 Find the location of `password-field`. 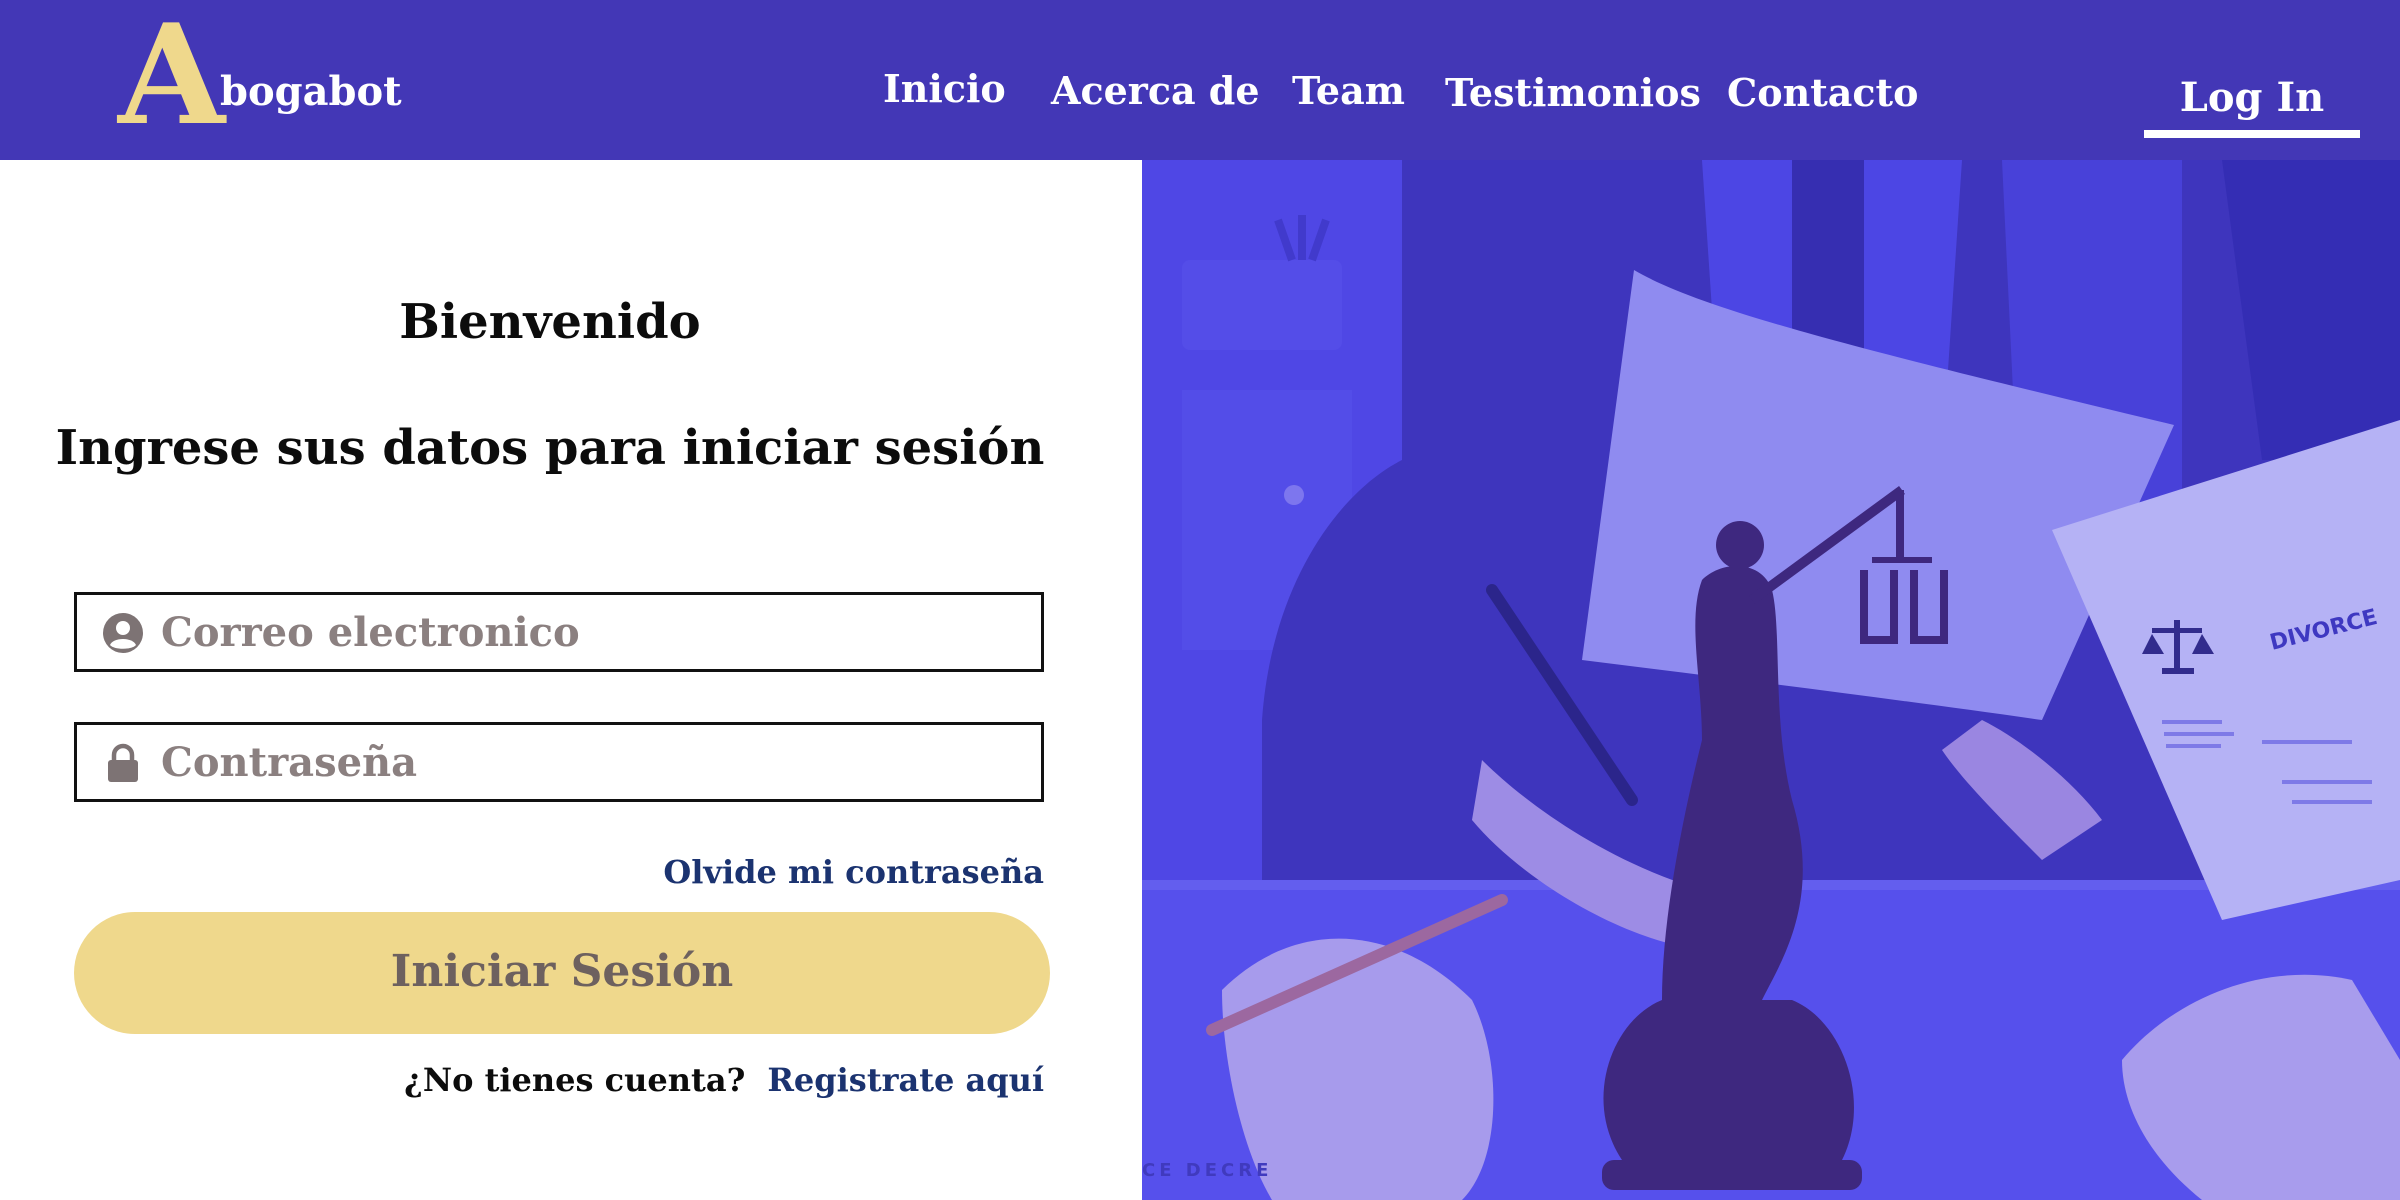

password-field is located at coordinates (559, 762).